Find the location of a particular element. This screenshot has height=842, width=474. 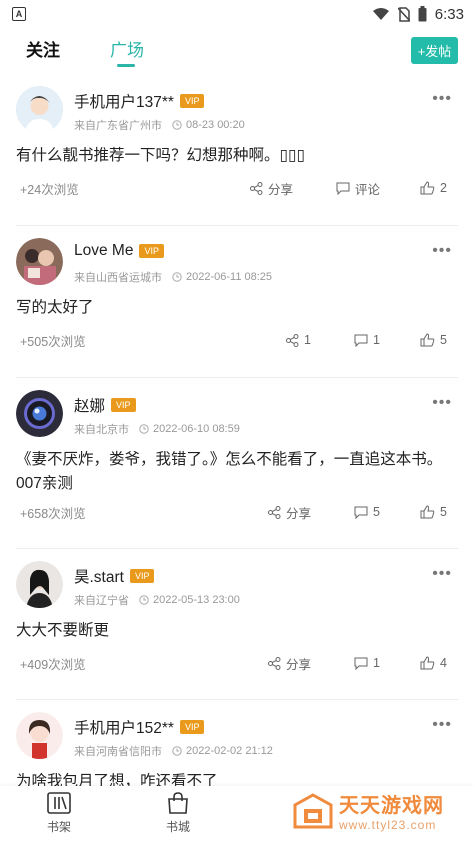

view-count: +658次浏览 is located at coordinates (53, 513).